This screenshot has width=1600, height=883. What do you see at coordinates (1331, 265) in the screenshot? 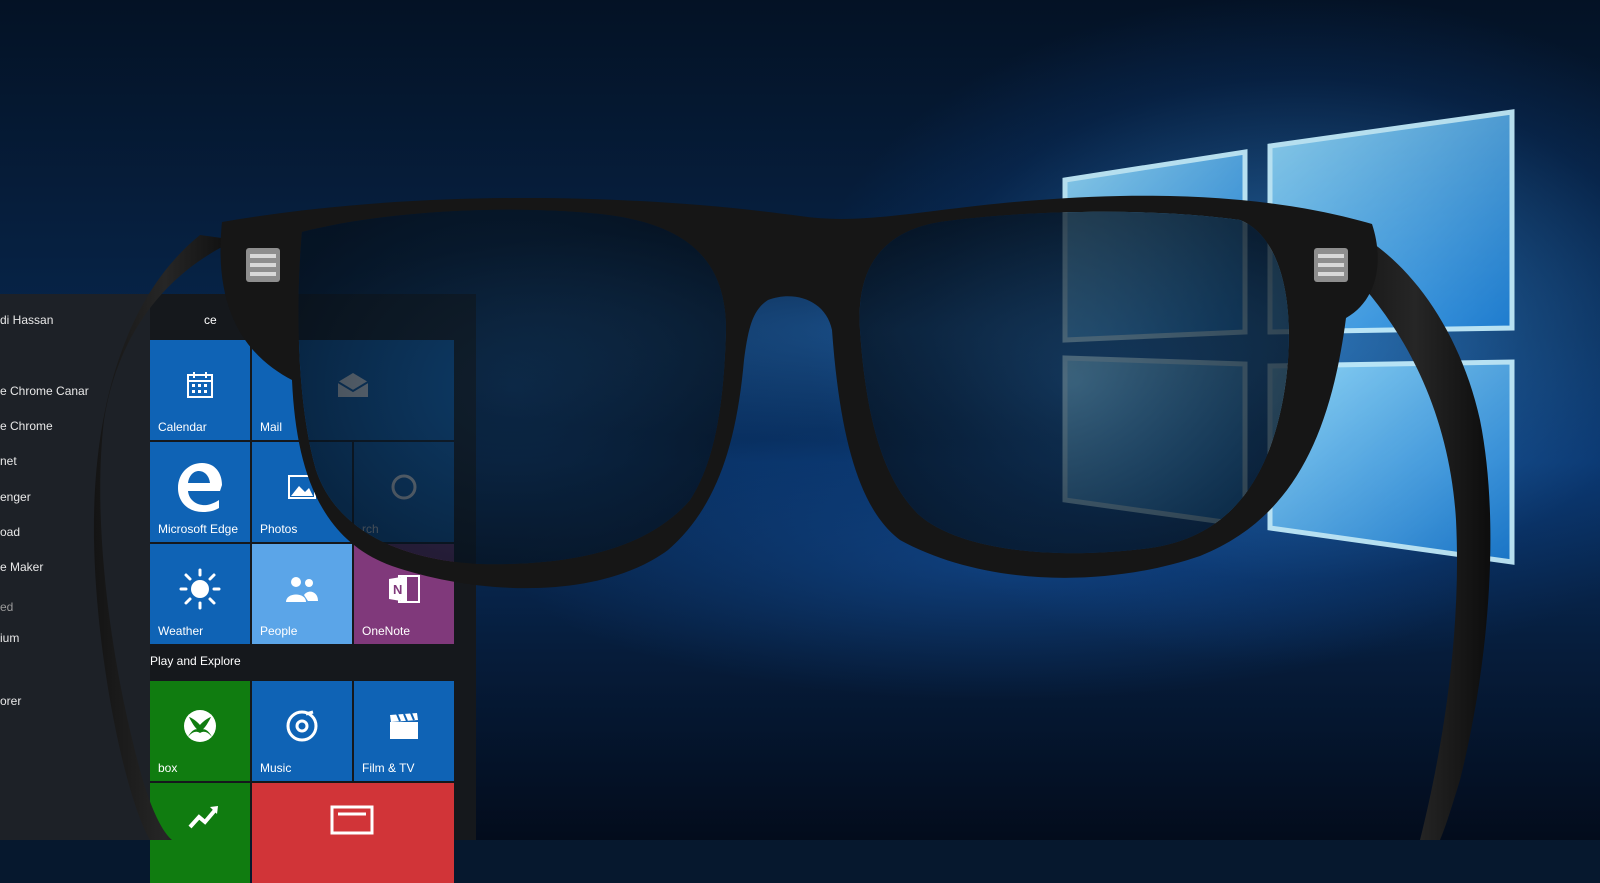
I see `right-hinge` at bounding box center [1331, 265].